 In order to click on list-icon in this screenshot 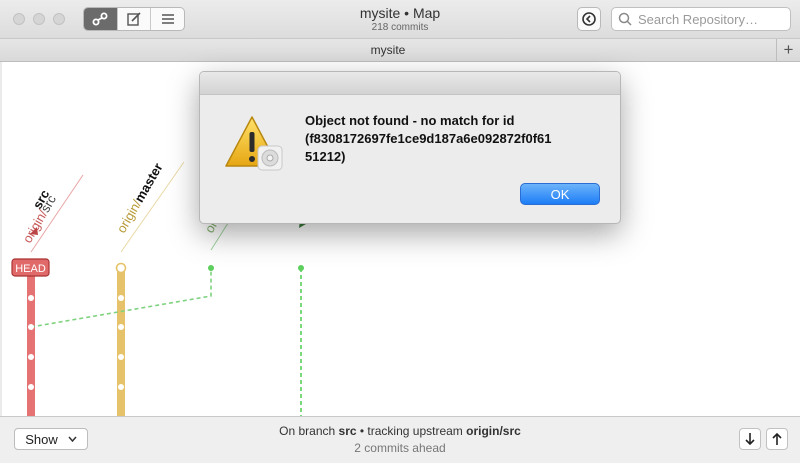, I will do `click(167, 19)`.